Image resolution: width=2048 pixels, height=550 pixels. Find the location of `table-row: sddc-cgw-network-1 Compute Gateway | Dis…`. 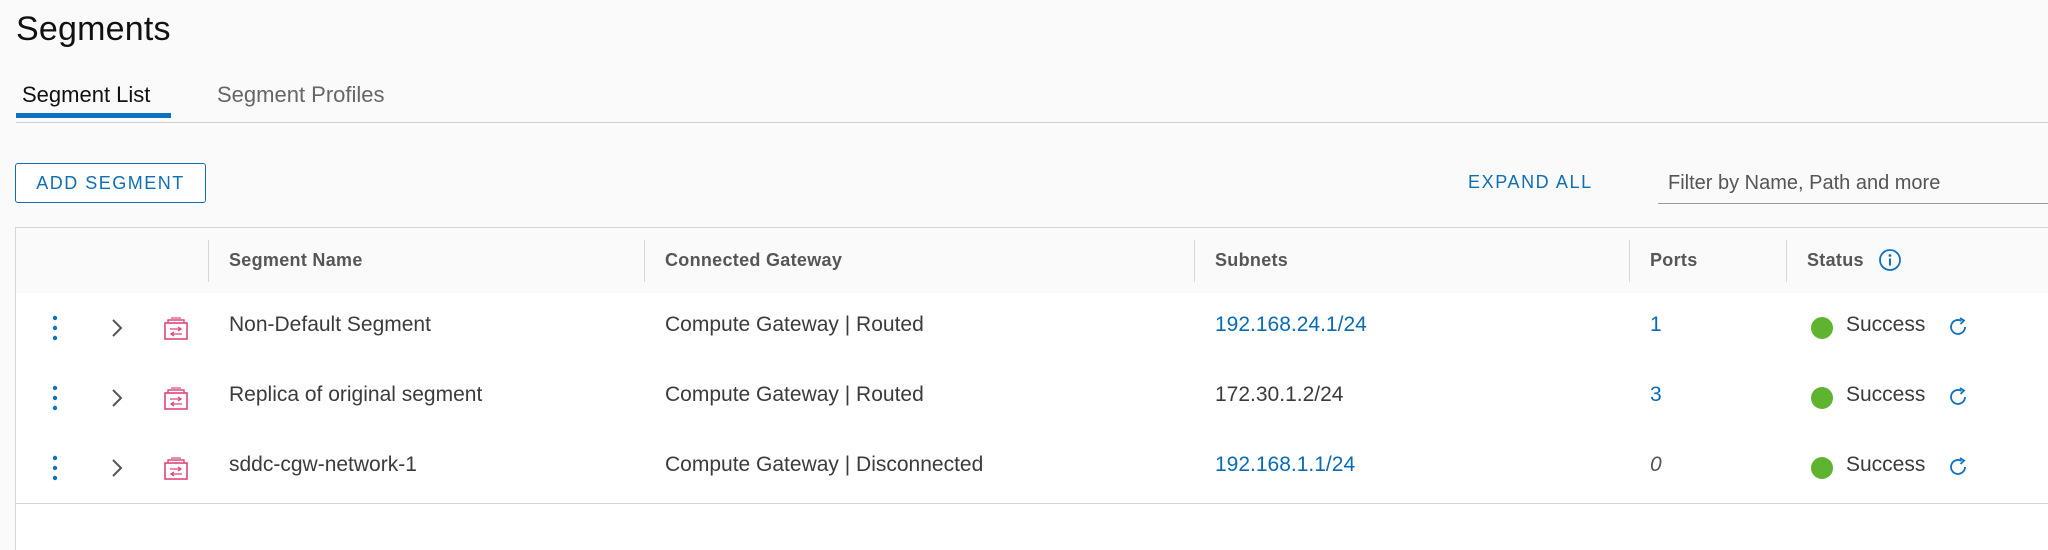

table-row: sddc-cgw-network-1 Compute Gateway | Dis… is located at coordinates (1032, 468).